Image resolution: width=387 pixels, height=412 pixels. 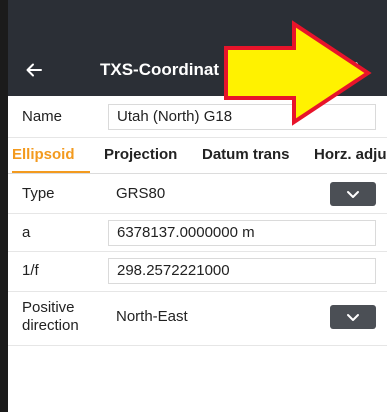 I want to click on annotation-arrow-icon, so click(x=298, y=73).